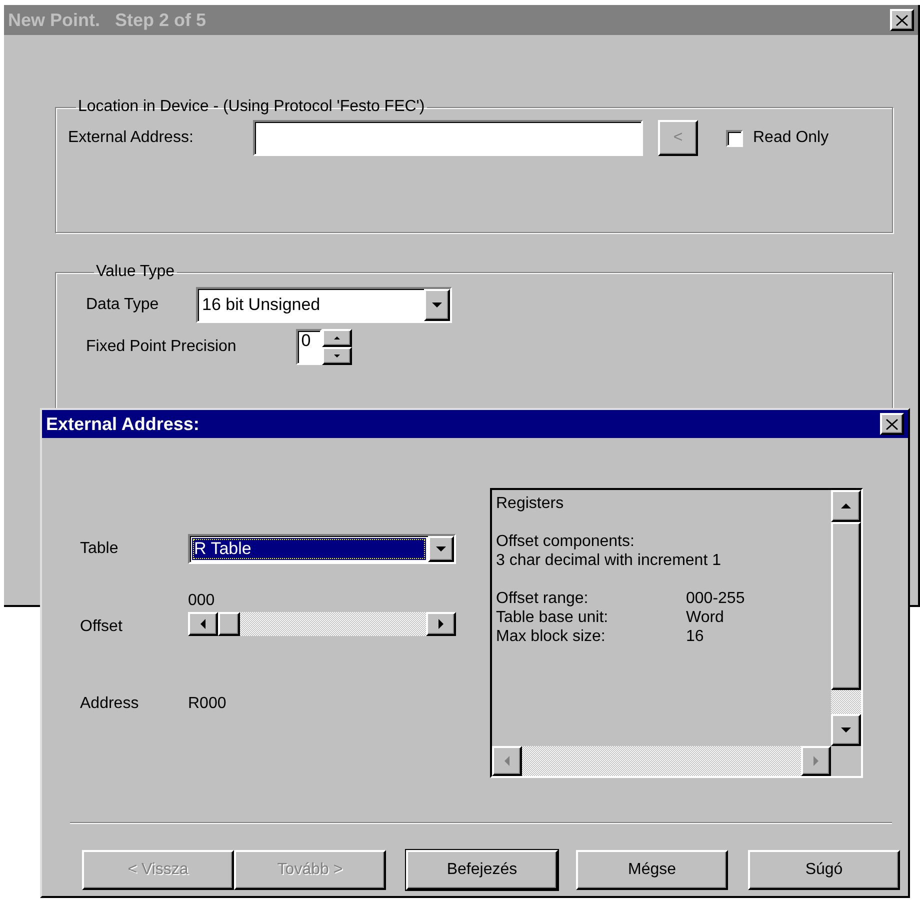 This screenshot has height=912, width=920. Describe the element at coordinates (566, 541) in the screenshot. I see `info-text: Offset components:` at that location.